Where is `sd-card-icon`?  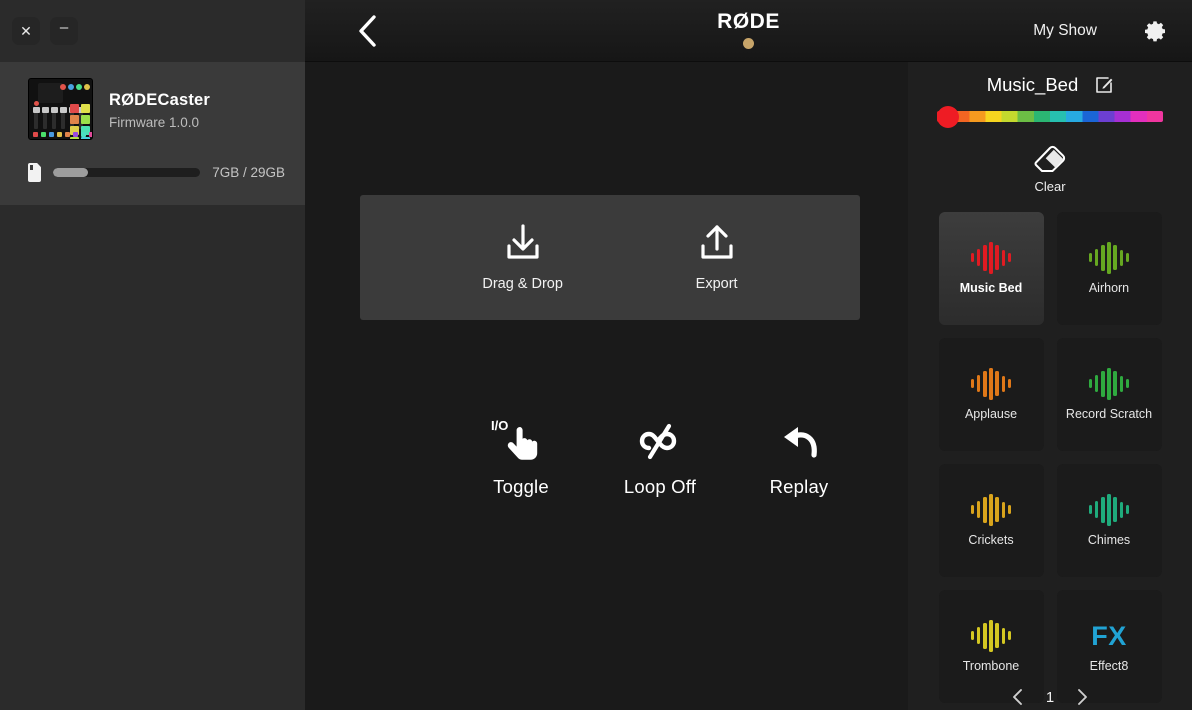 sd-card-icon is located at coordinates (34, 172).